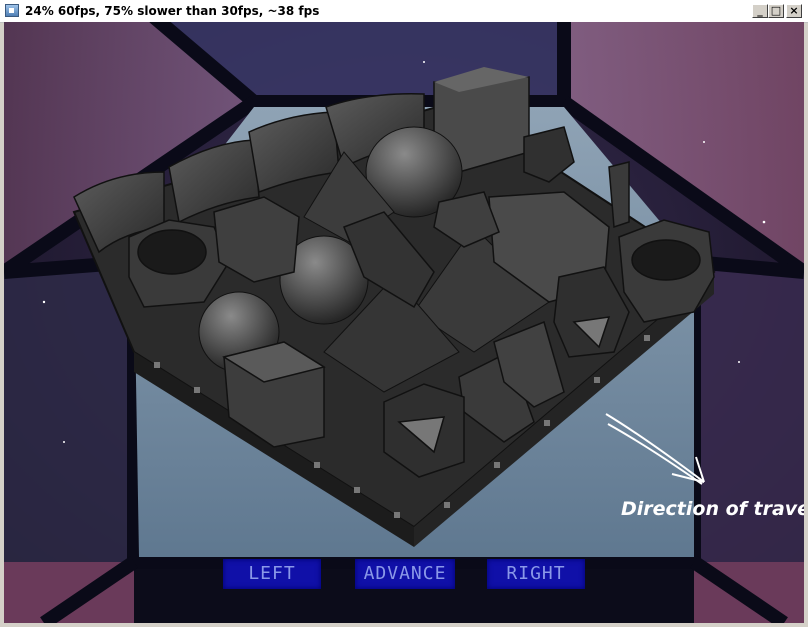 Image resolution: width=808 pixels, height=627 pixels. I want to click on maximize-button: □, so click(776, 11).